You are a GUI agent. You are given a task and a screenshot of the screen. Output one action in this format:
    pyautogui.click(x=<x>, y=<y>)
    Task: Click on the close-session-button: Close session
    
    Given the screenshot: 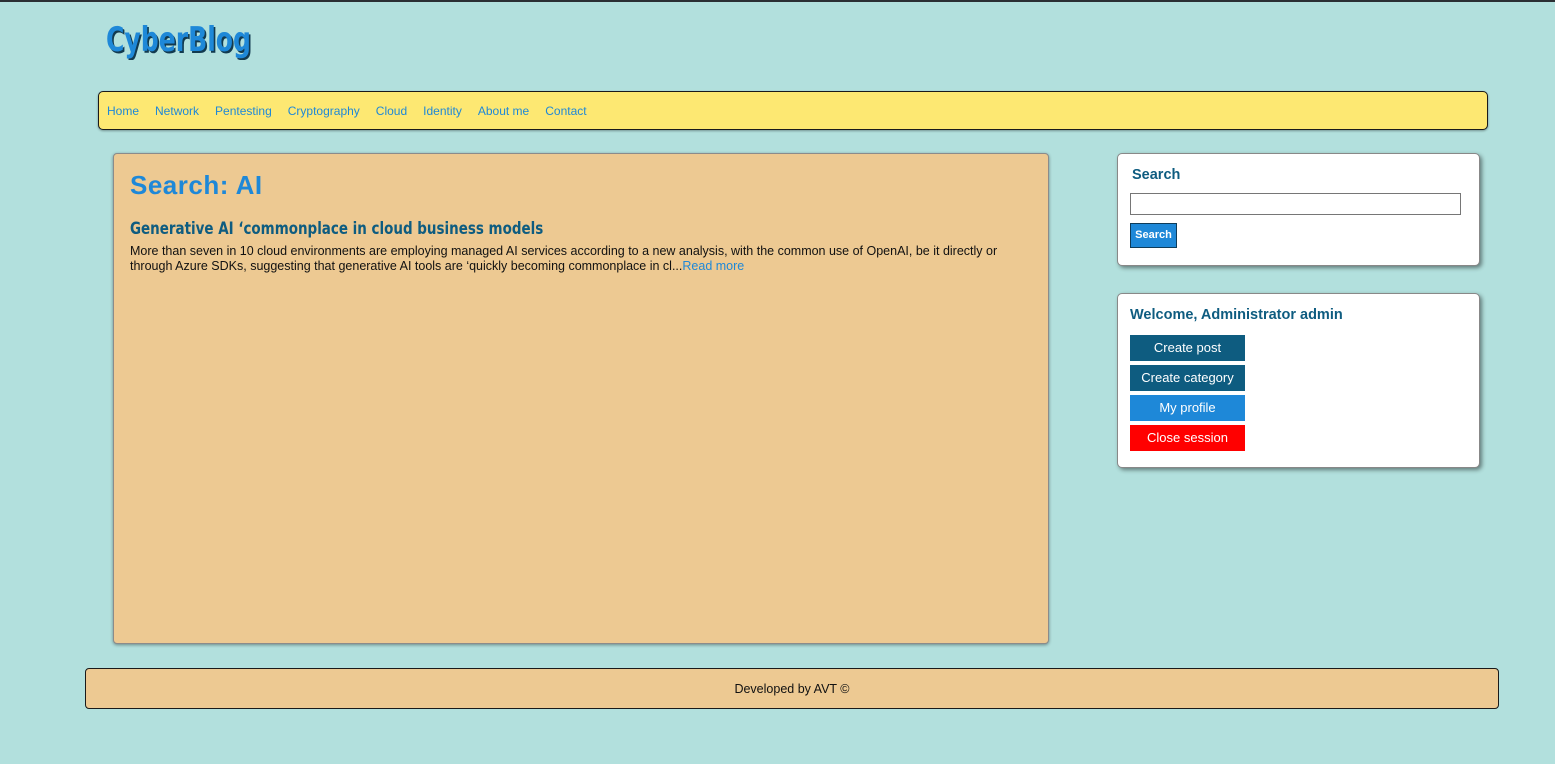 What is the action you would take?
    pyautogui.click(x=1187, y=438)
    